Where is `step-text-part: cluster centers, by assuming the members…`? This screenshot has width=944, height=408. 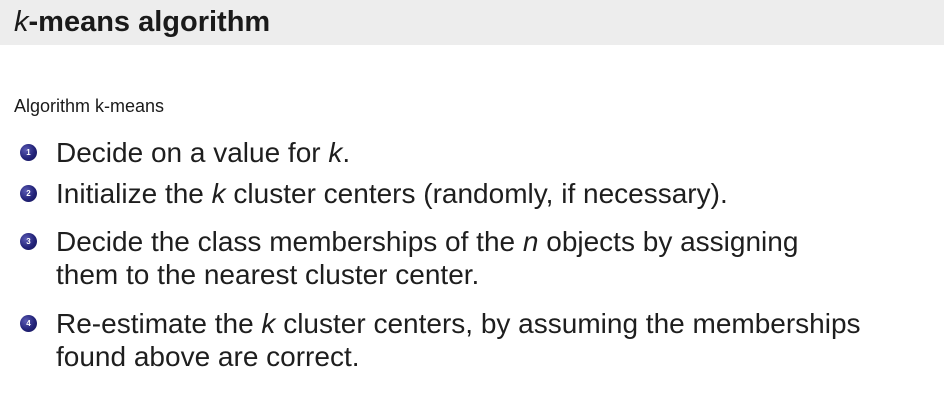
step-text-part: cluster centers, by assuming the members… is located at coordinates (568, 323).